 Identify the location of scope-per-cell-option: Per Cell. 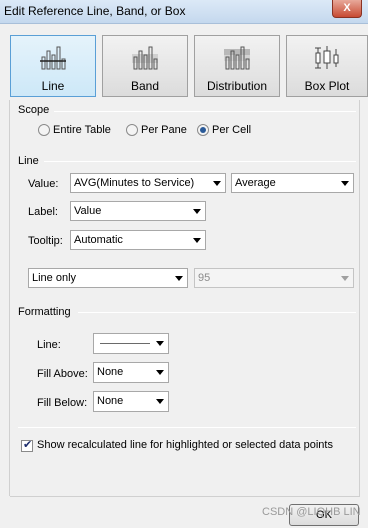
(224, 131).